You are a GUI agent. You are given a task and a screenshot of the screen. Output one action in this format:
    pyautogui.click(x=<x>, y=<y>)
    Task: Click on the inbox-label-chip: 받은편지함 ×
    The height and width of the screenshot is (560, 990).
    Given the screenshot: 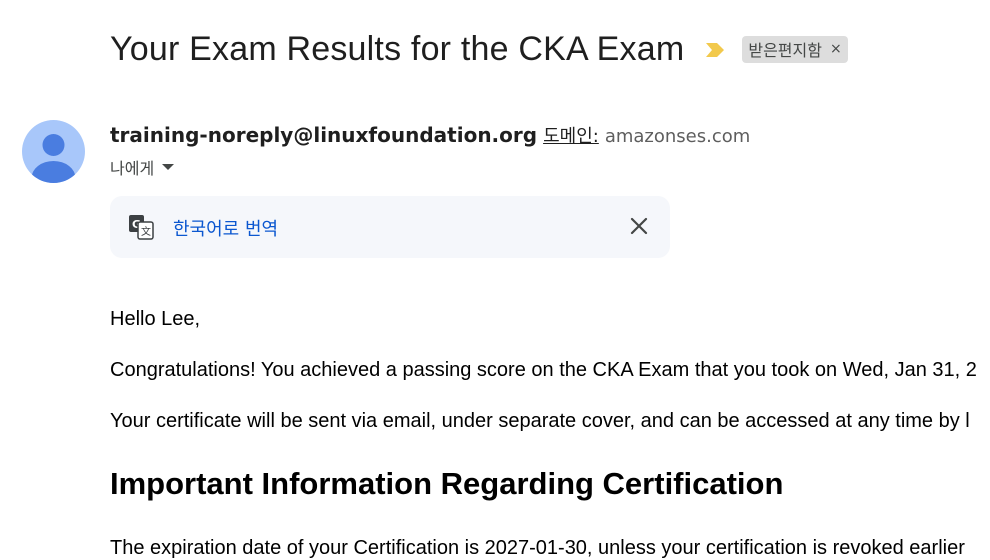 What is the action you would take?
    pyautogui.click(x=795, y=49)
    